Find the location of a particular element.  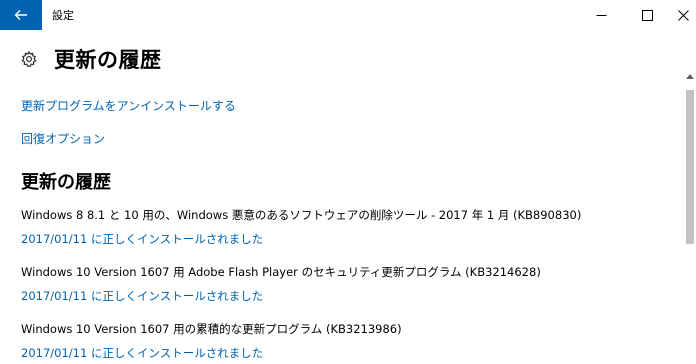

recovery-options-link: 回復オプション is located at coordinates (63, 138).